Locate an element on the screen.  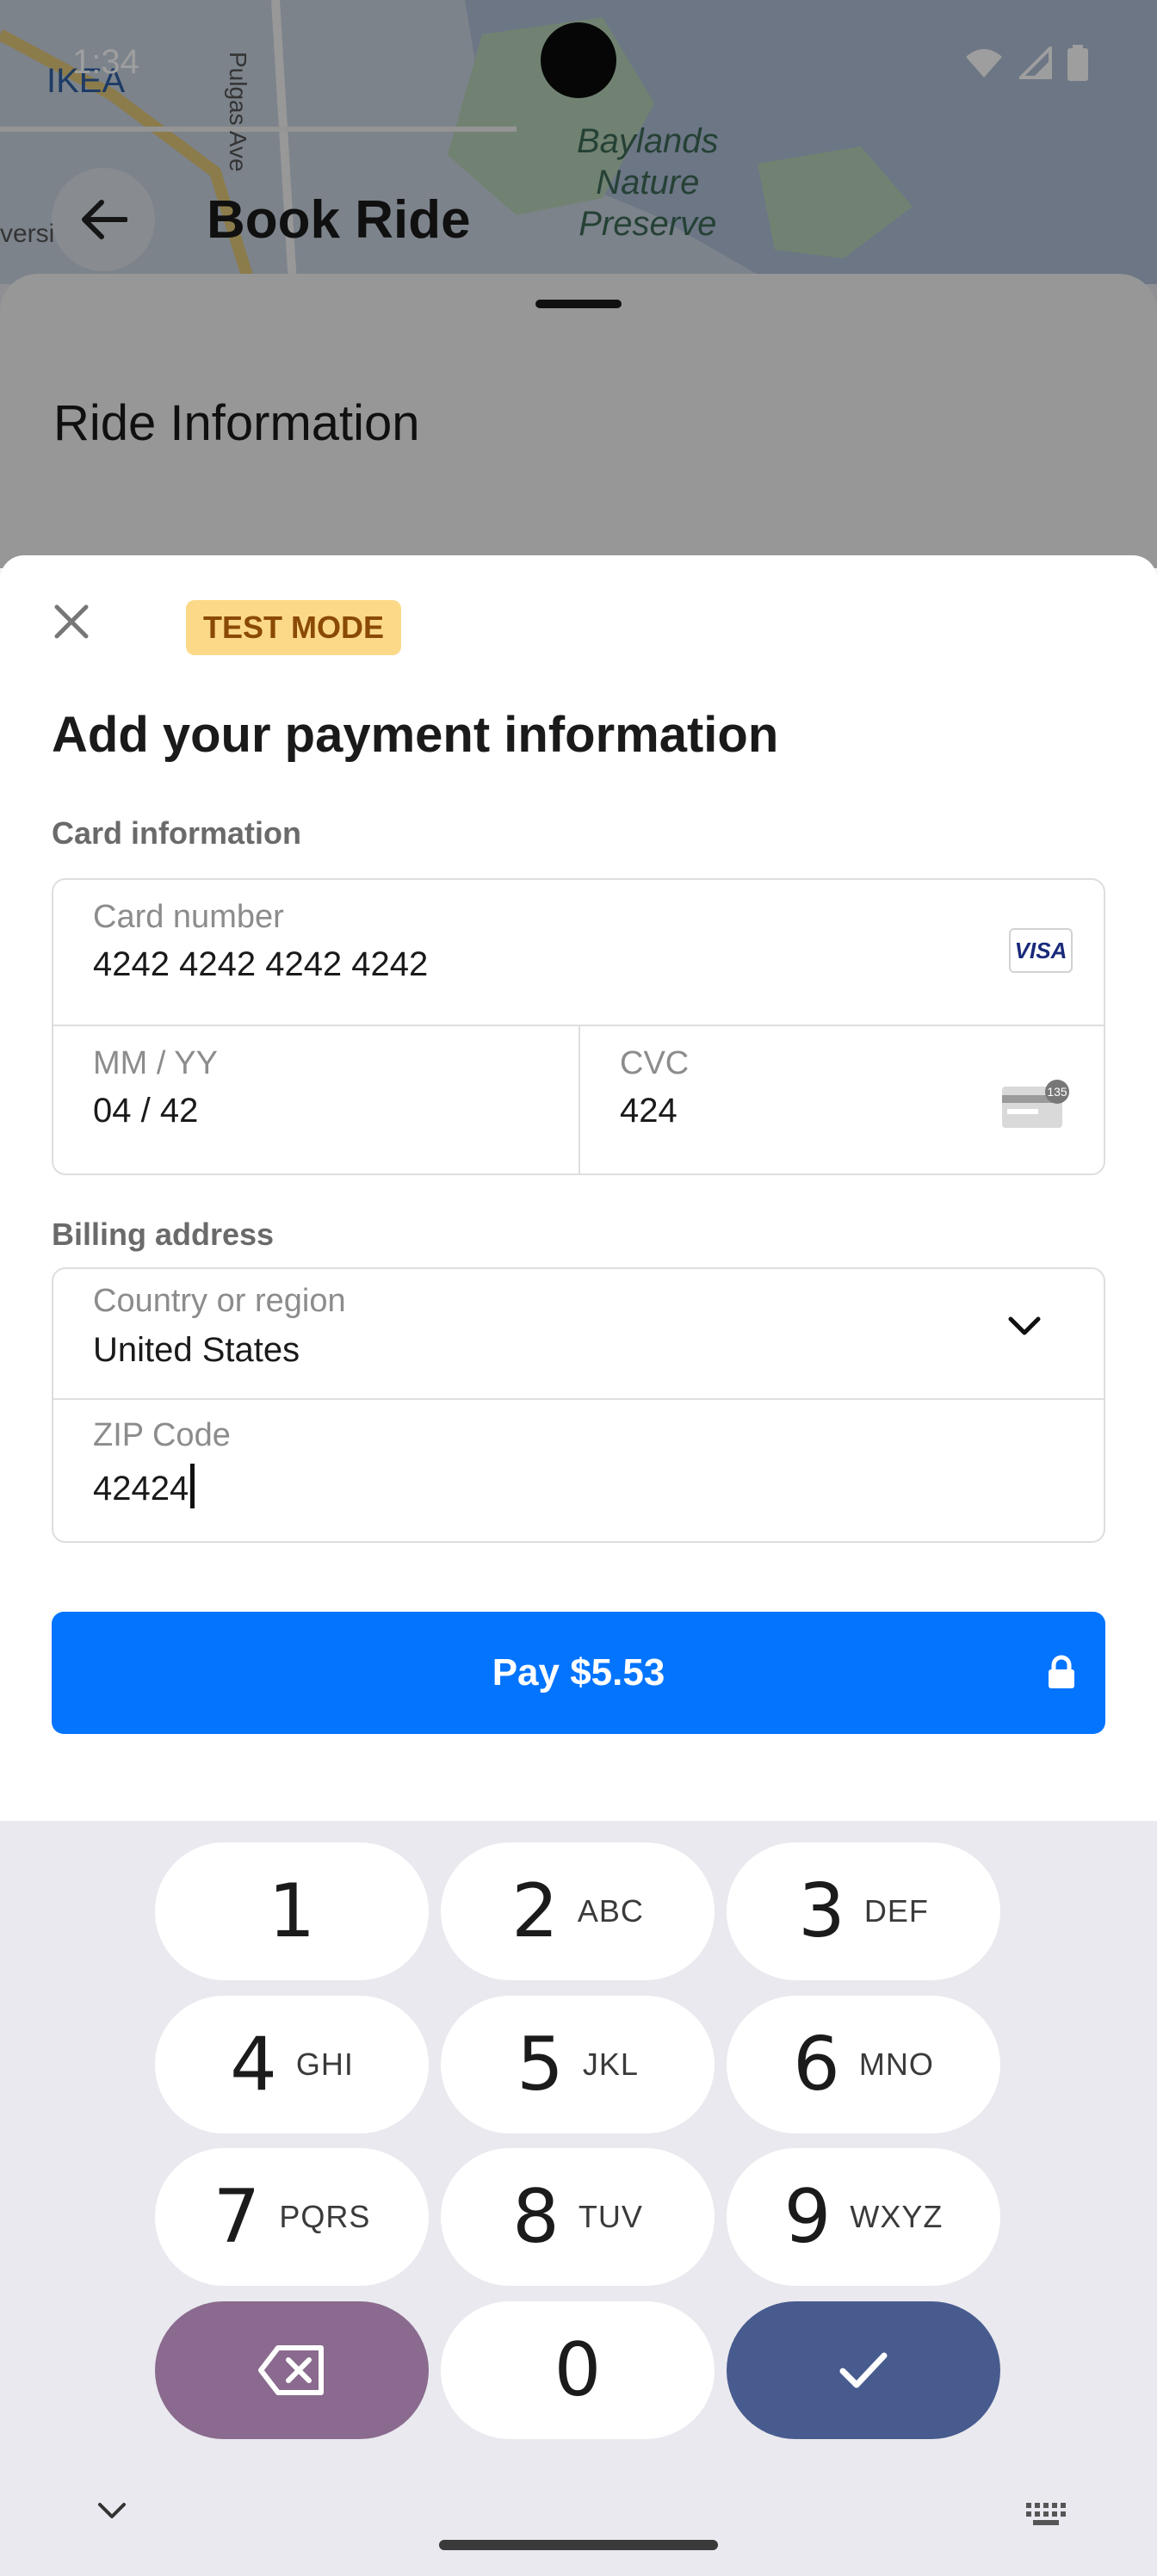
pay-button-label: Pay $5.53 is located at coordinates (579, 1672).